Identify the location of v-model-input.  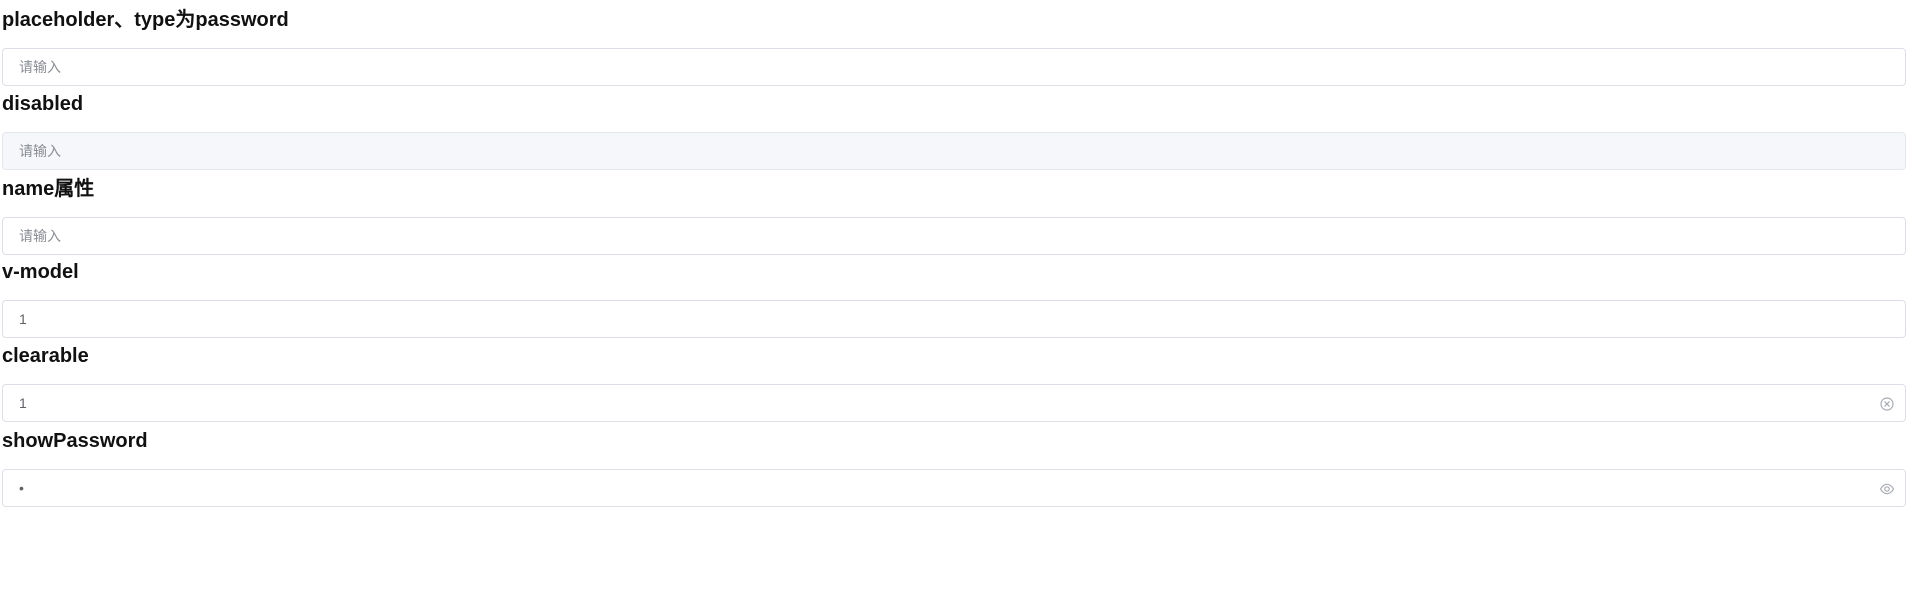
(954, 319).